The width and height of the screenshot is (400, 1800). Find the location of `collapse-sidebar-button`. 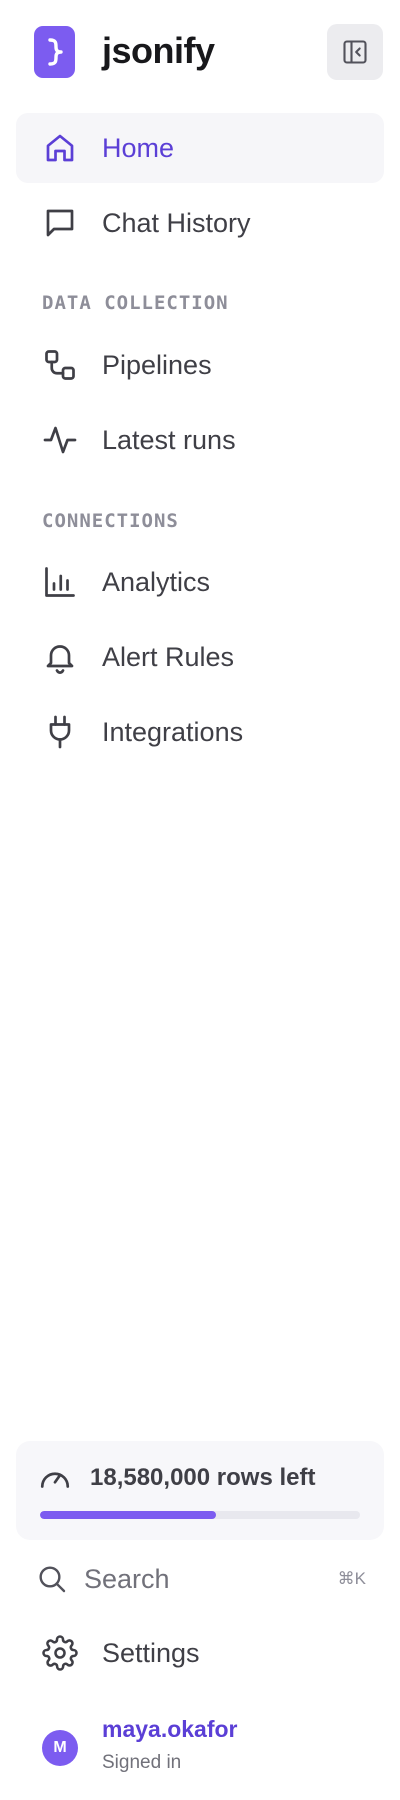

collapse-sidebar-button is located at coordinates (355, 52).